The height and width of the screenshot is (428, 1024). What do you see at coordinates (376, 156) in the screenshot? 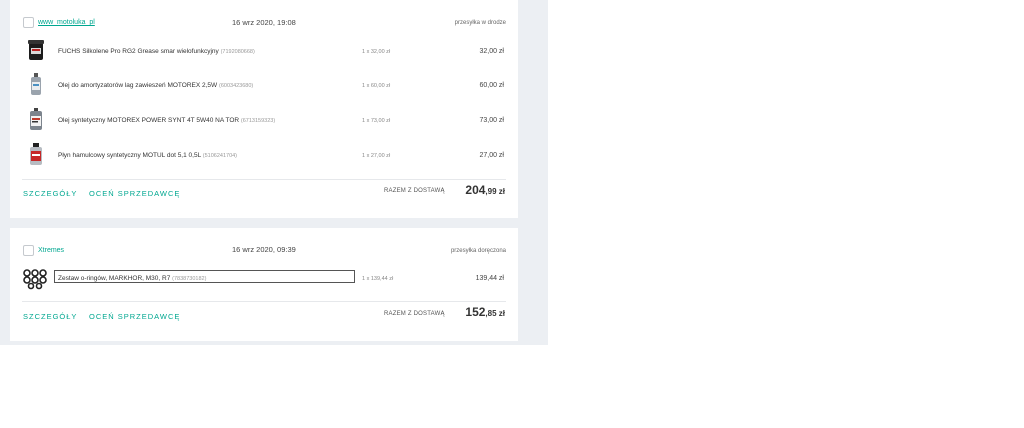
I see `item-quantity: 1 x 27,00 zł` at bounding box center [376, 156].